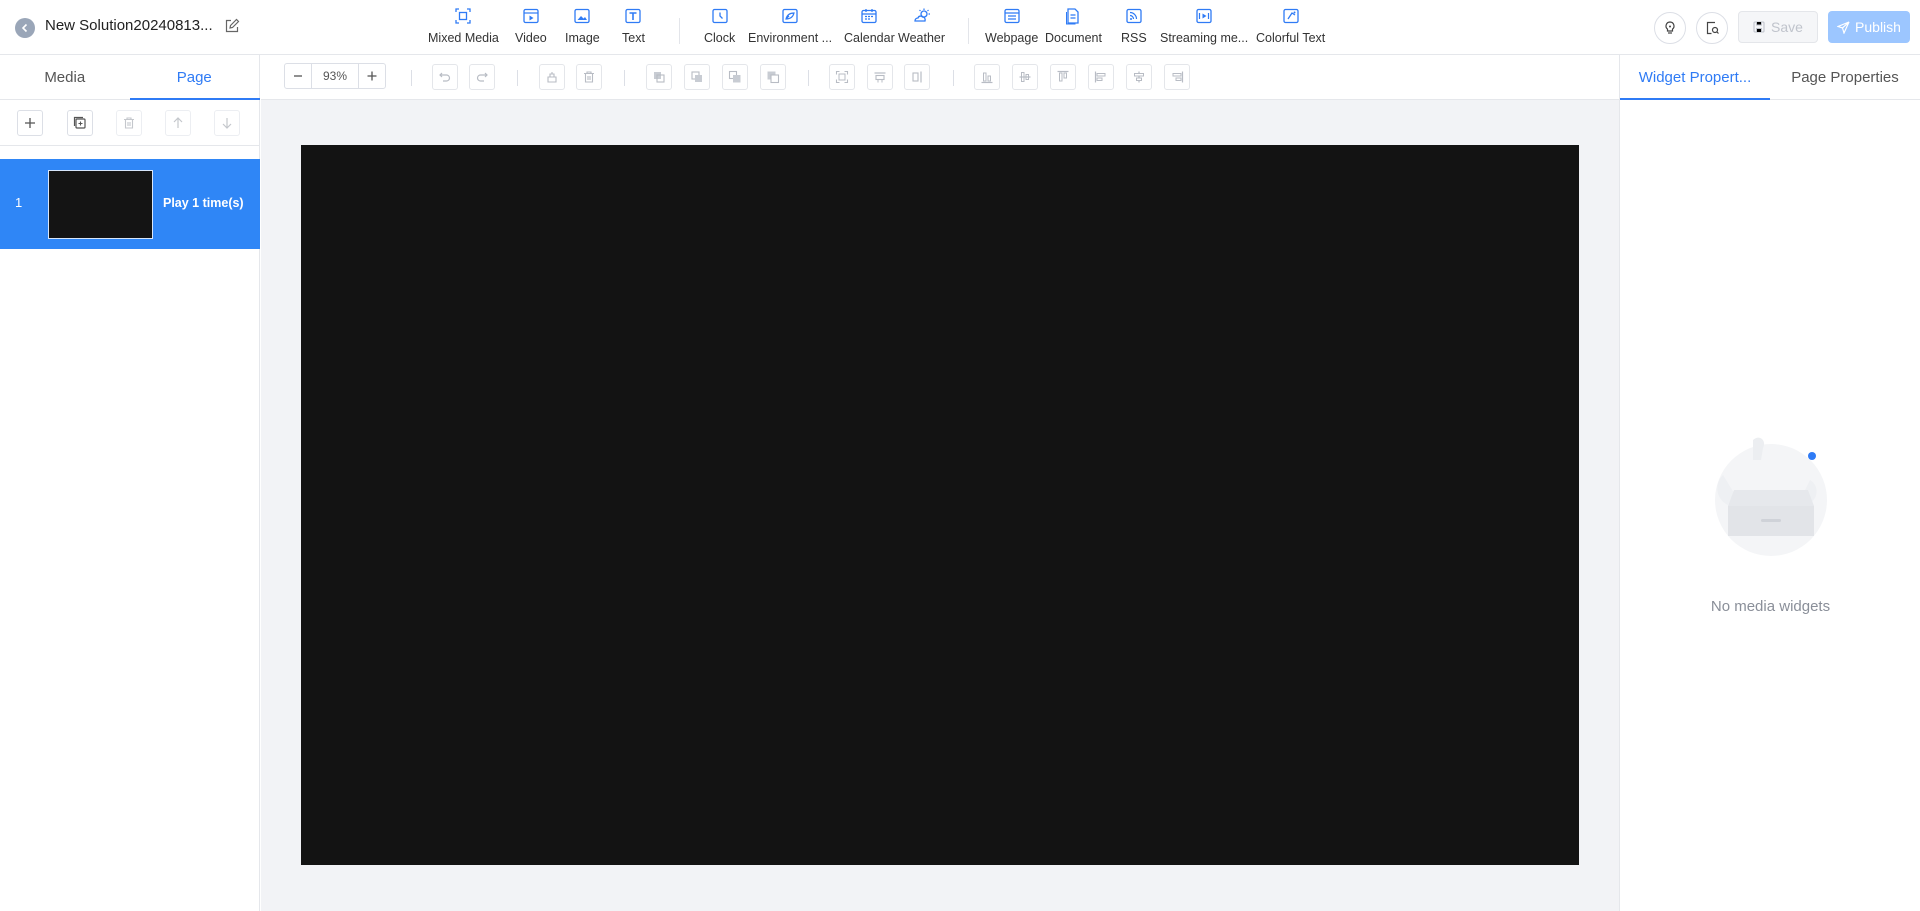 This screenshot has width=1920, height=911. I want to click on page-number: 1, so click(19, 202).